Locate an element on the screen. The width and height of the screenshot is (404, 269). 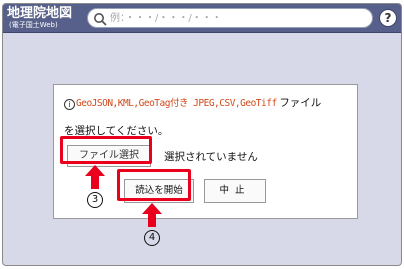
step-4-marker: 4 is located at coordinates (152, 238).